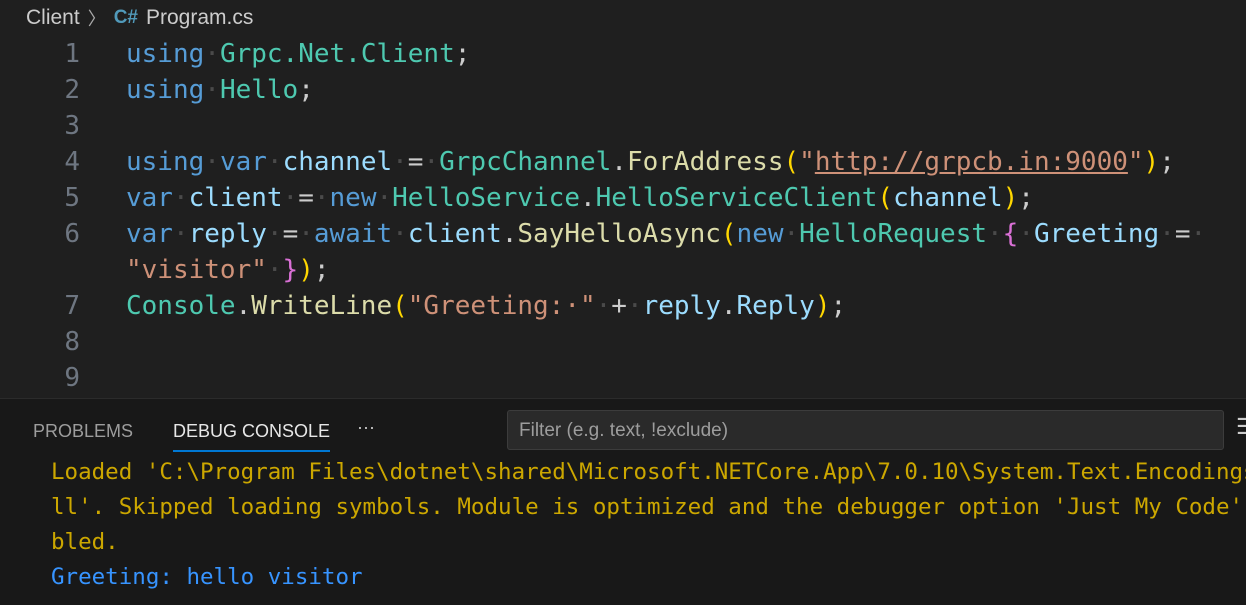 The height and width of the screenshot is (605, 1246). Describe the element at coordinates (72, 162) in the screenshot. I see `line-number: 4` at that location.